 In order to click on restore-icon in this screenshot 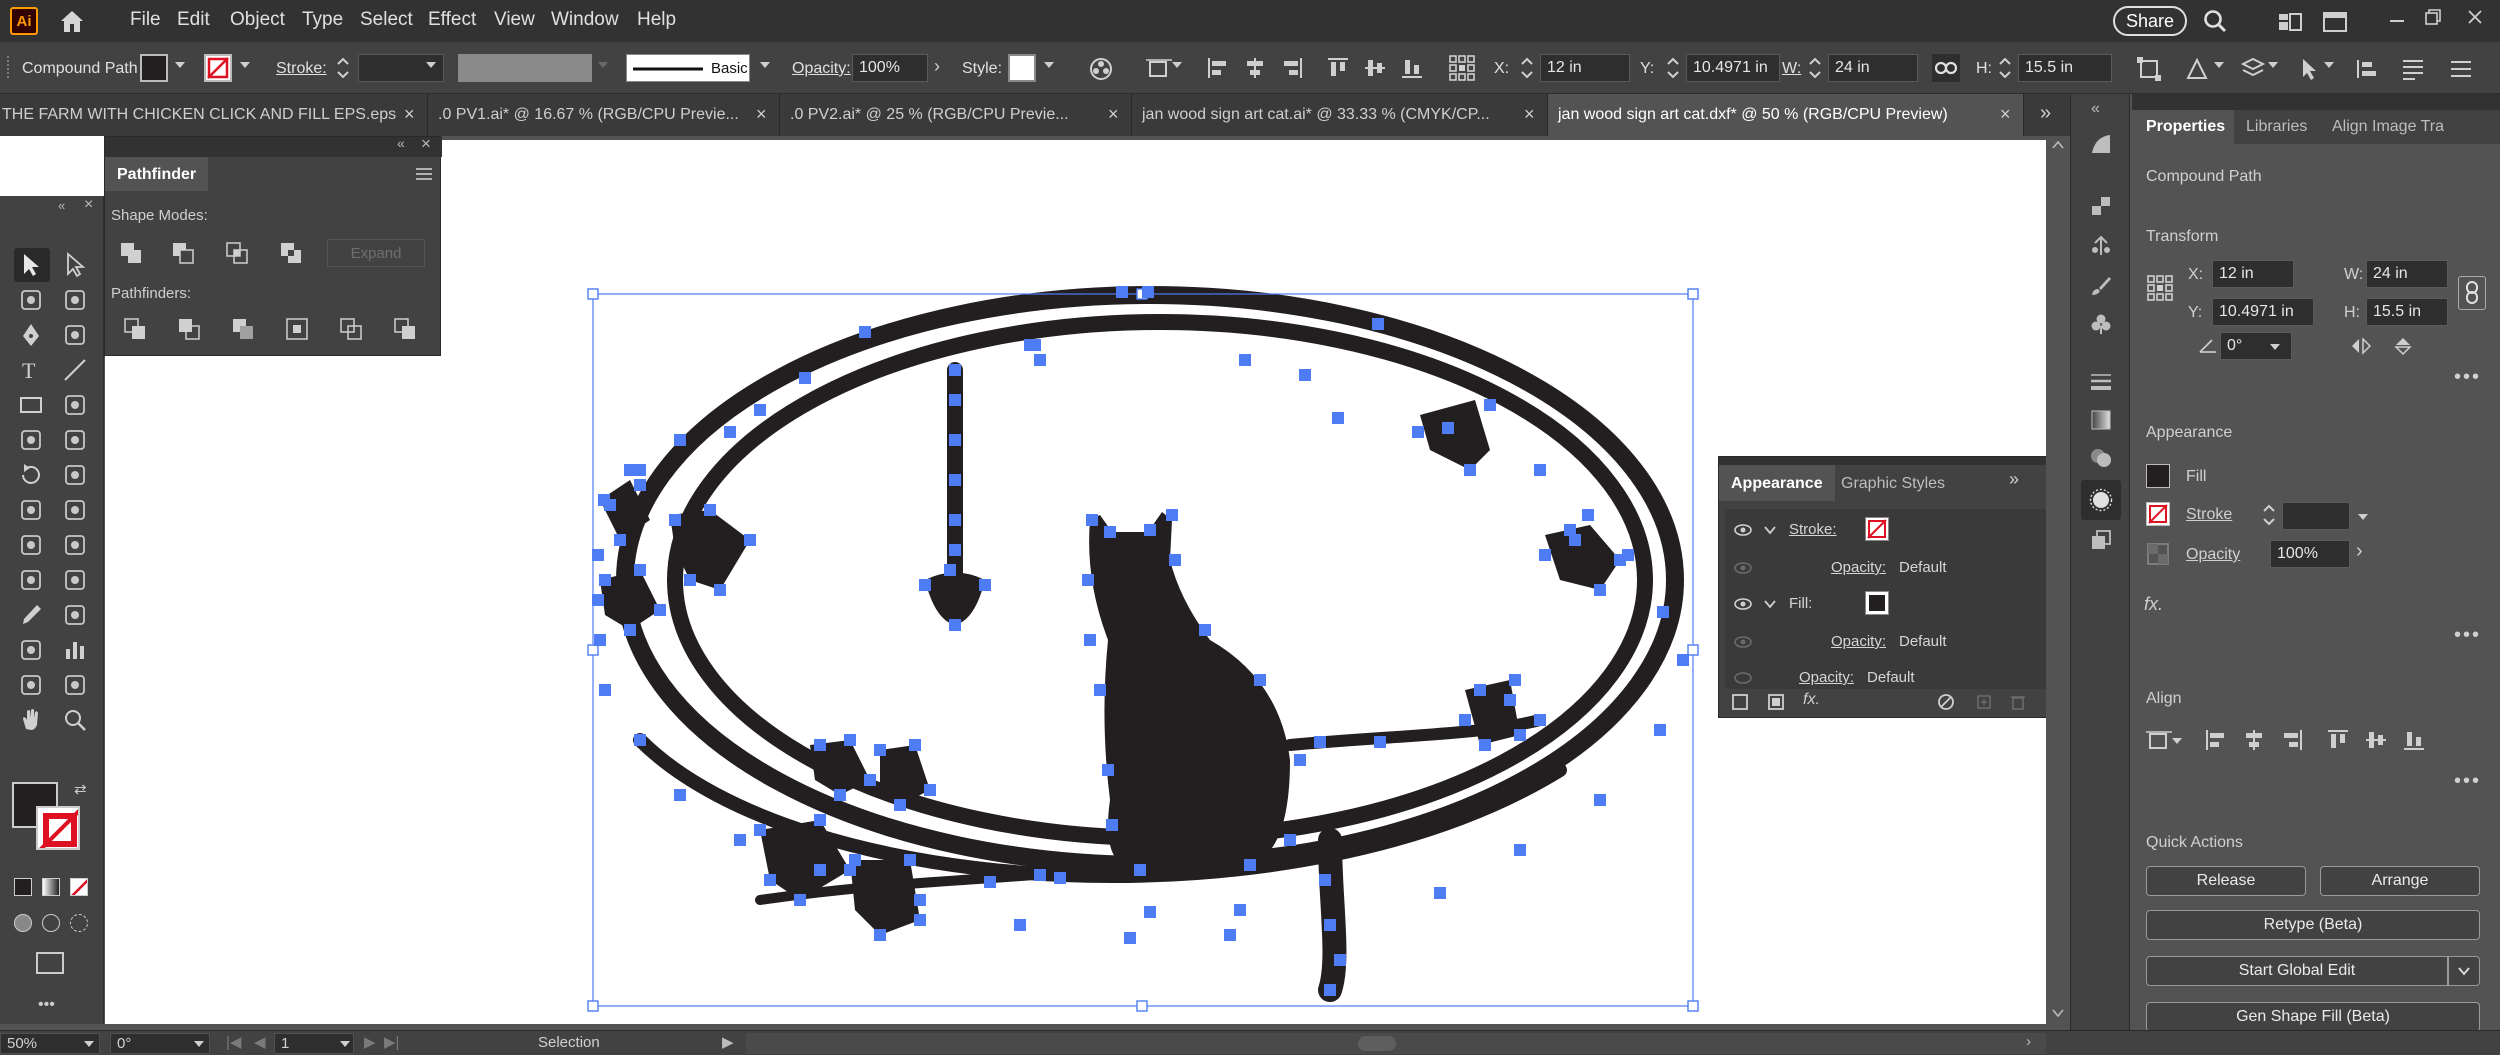, I will do `click(2433, 17)`.